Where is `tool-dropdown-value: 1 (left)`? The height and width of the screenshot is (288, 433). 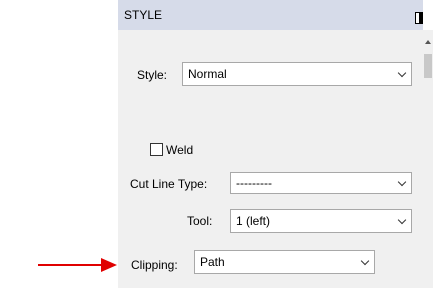
tool-dropdown-value: 1 (left) is located at coordinates (253, 221).